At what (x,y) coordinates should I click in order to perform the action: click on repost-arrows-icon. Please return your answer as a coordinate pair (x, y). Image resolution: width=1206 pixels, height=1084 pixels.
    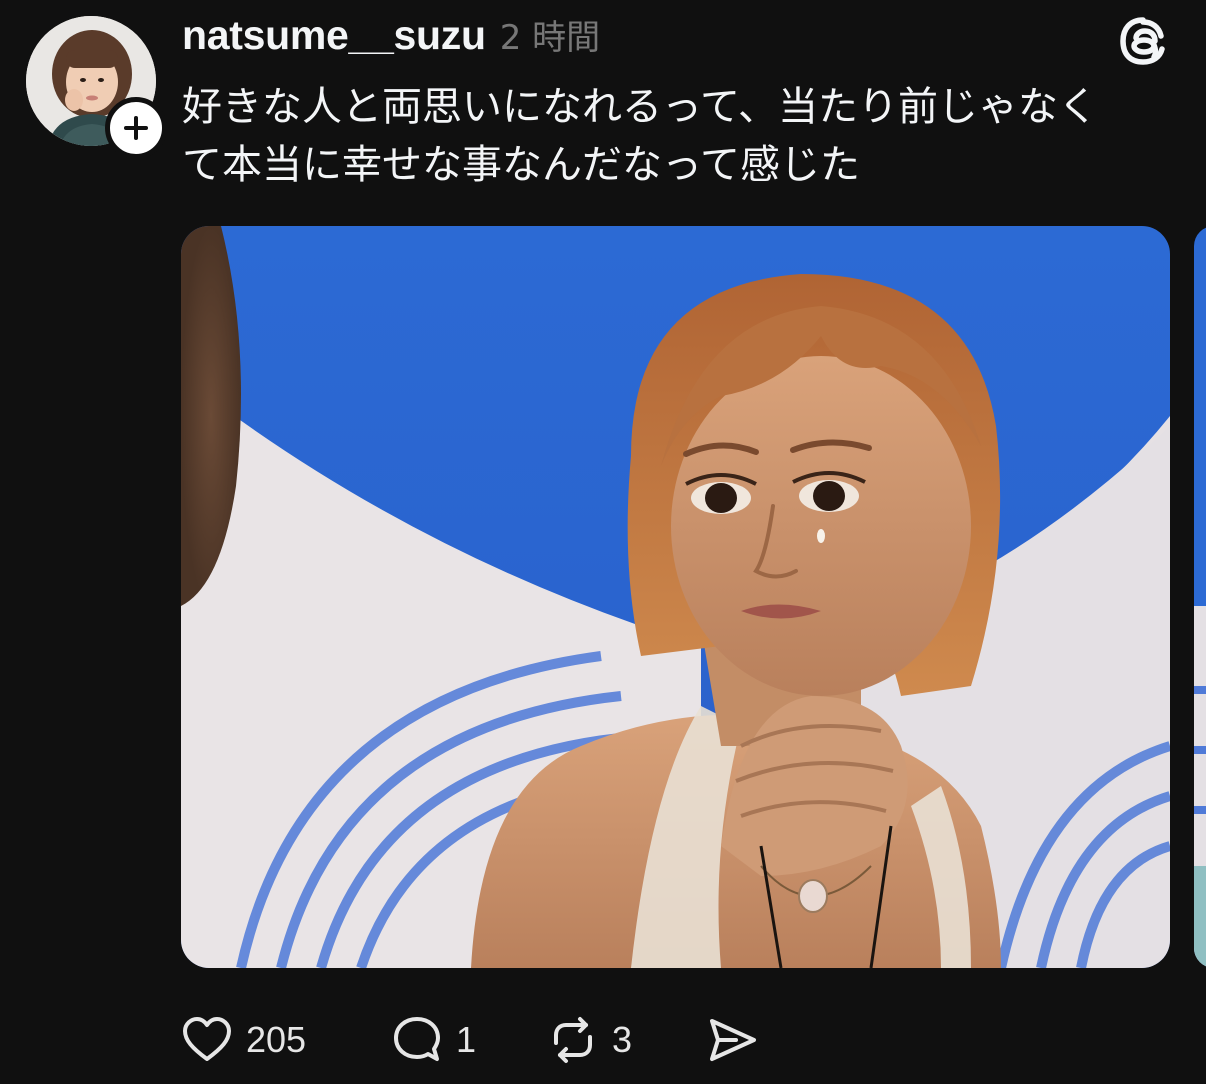
    Looking at the image, I should click on (573, 1040).